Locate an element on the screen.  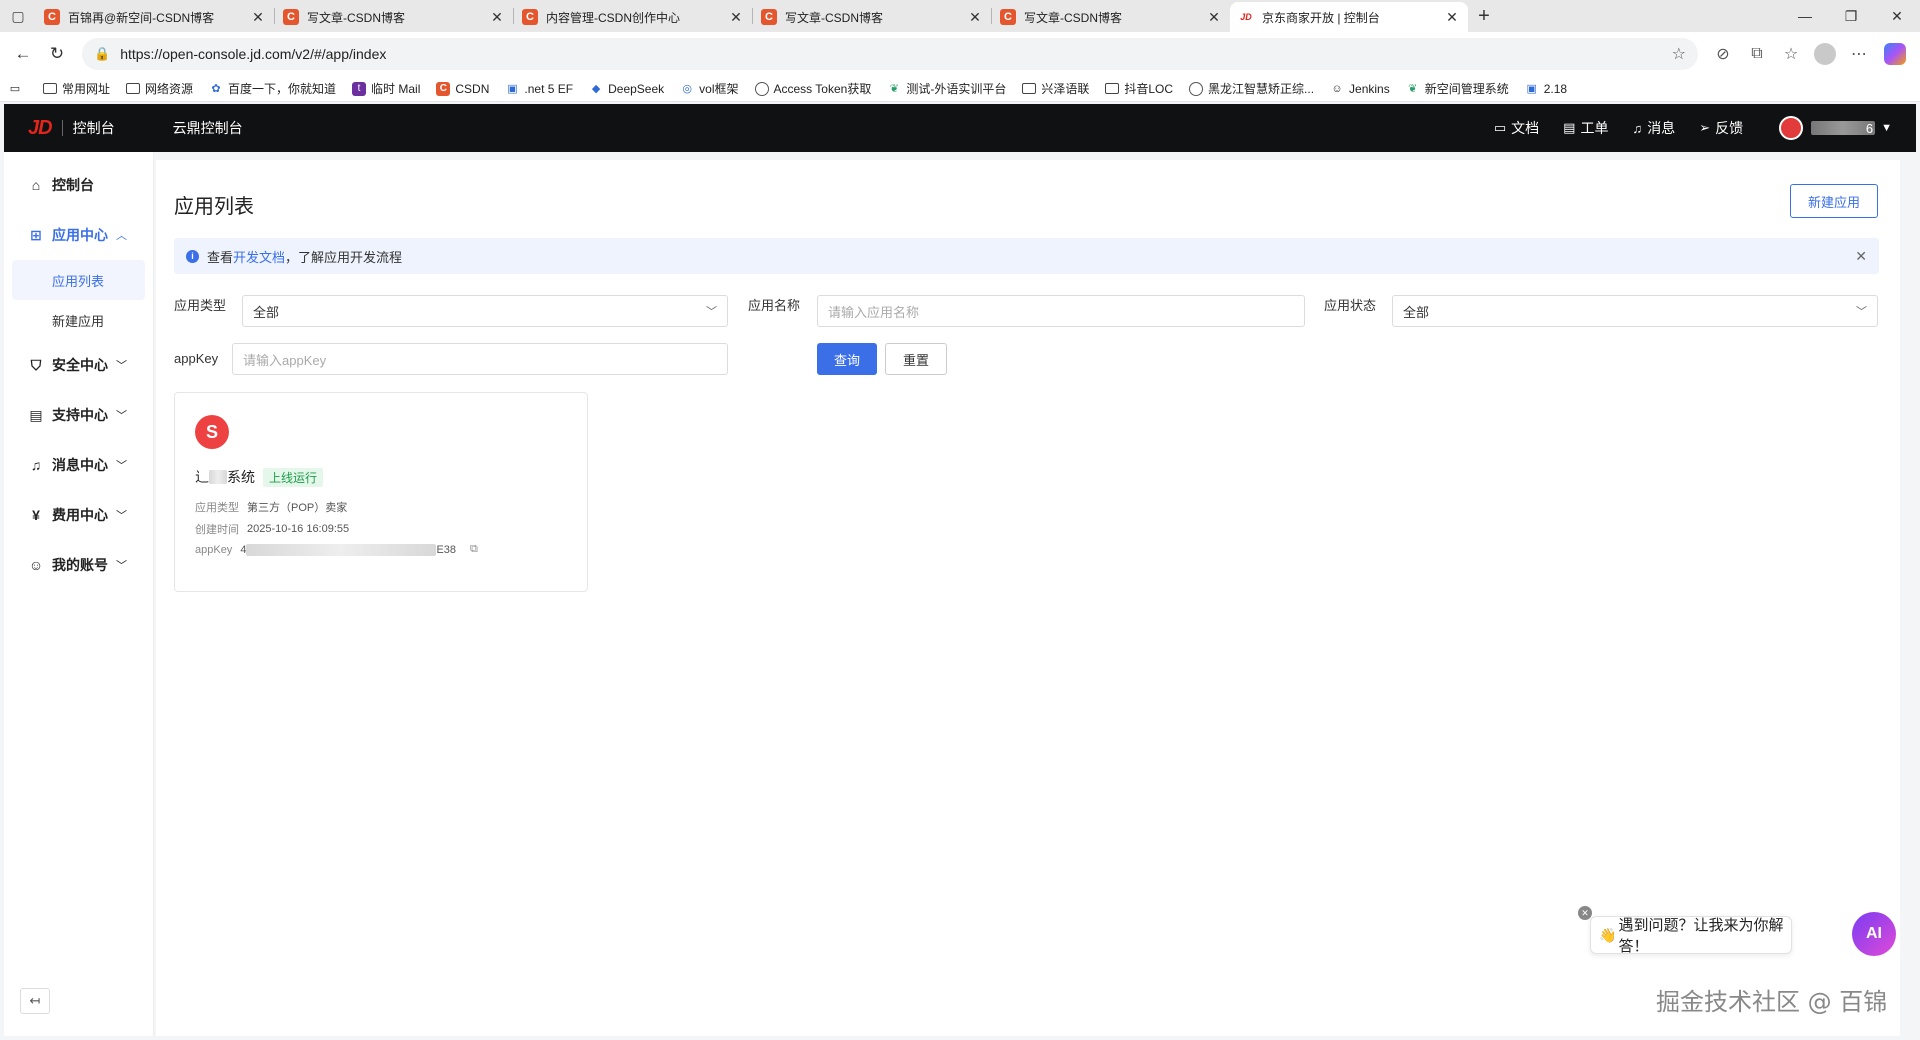
copy-icon: ⧉ is located at coordinates (474, 549).